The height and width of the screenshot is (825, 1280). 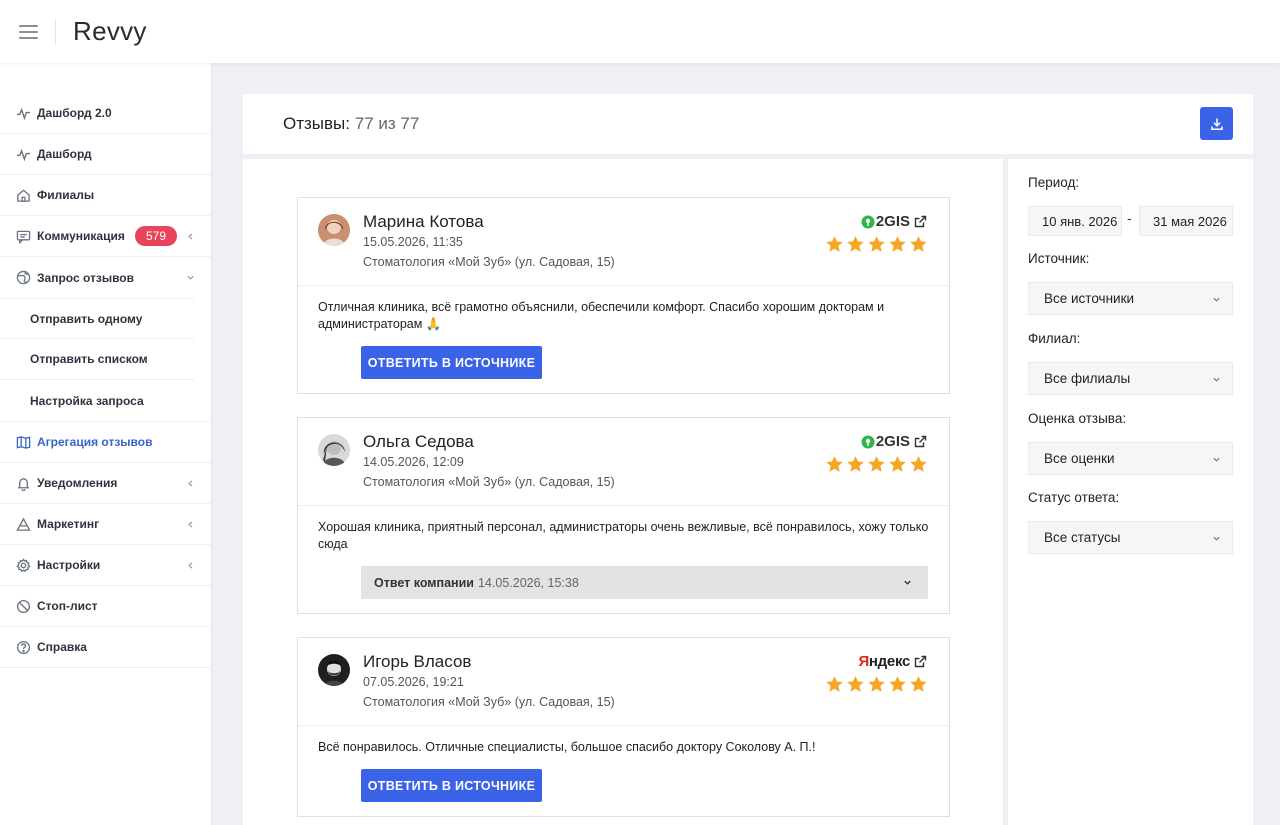 What do you see at coordinates (68, 524) in the screenshot?
I see `sidebar-item-label: Маркетинг` at bounding box center [68, 524].